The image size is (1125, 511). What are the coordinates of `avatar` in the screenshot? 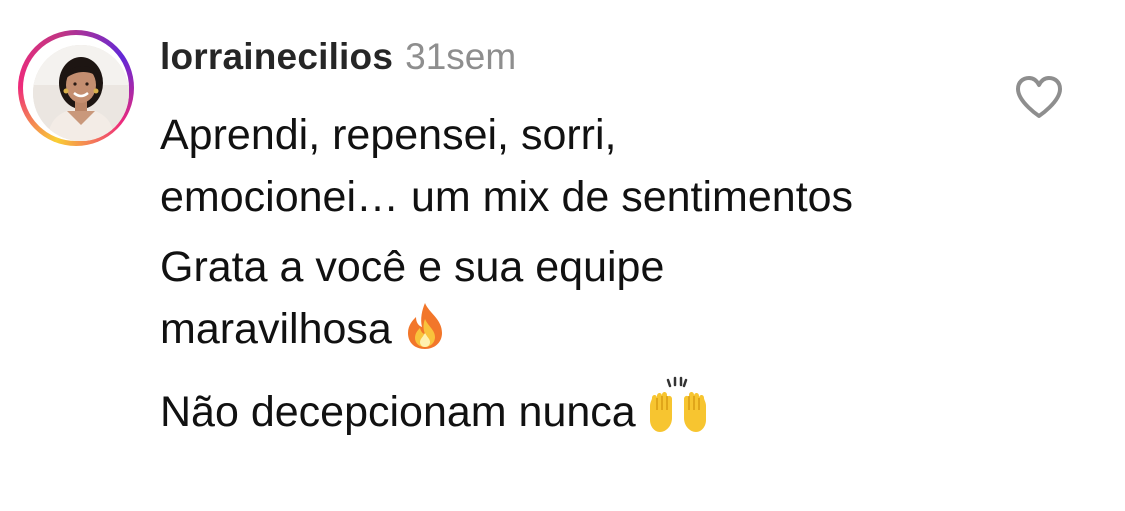 It's located at (81, 93).